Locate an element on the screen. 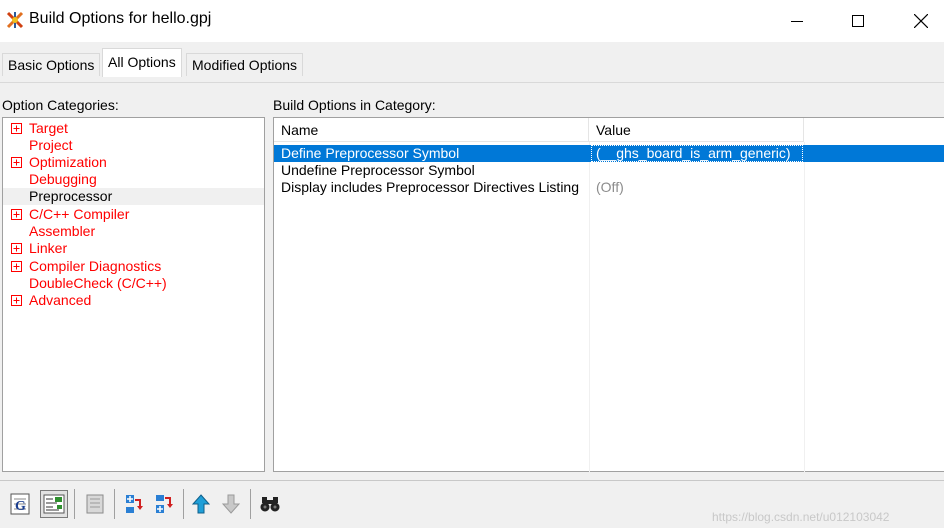  category-target: Target is located at coordinates (133, 128).